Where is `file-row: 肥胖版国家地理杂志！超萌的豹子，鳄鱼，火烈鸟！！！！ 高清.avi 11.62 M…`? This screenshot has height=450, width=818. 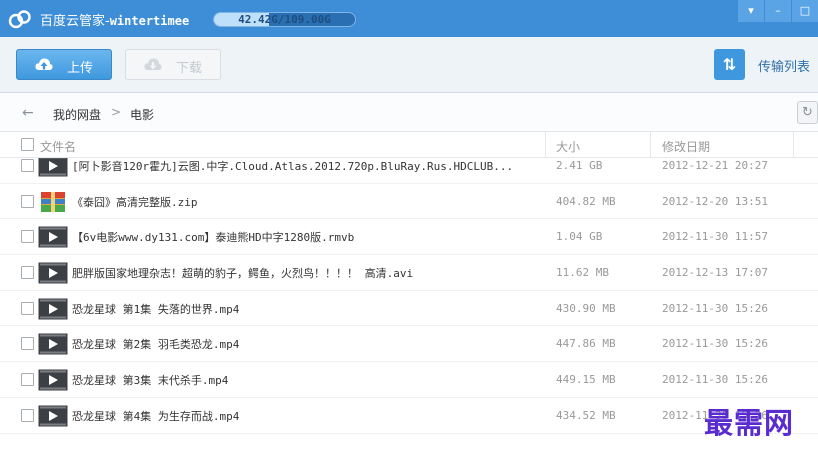
file-row: 肥胖版国家地理杂志！超萌的豹子，鳄鱼，火烈鸟！！！！ 高清.avi 11.62 M… is located at coordinates (409, 273).